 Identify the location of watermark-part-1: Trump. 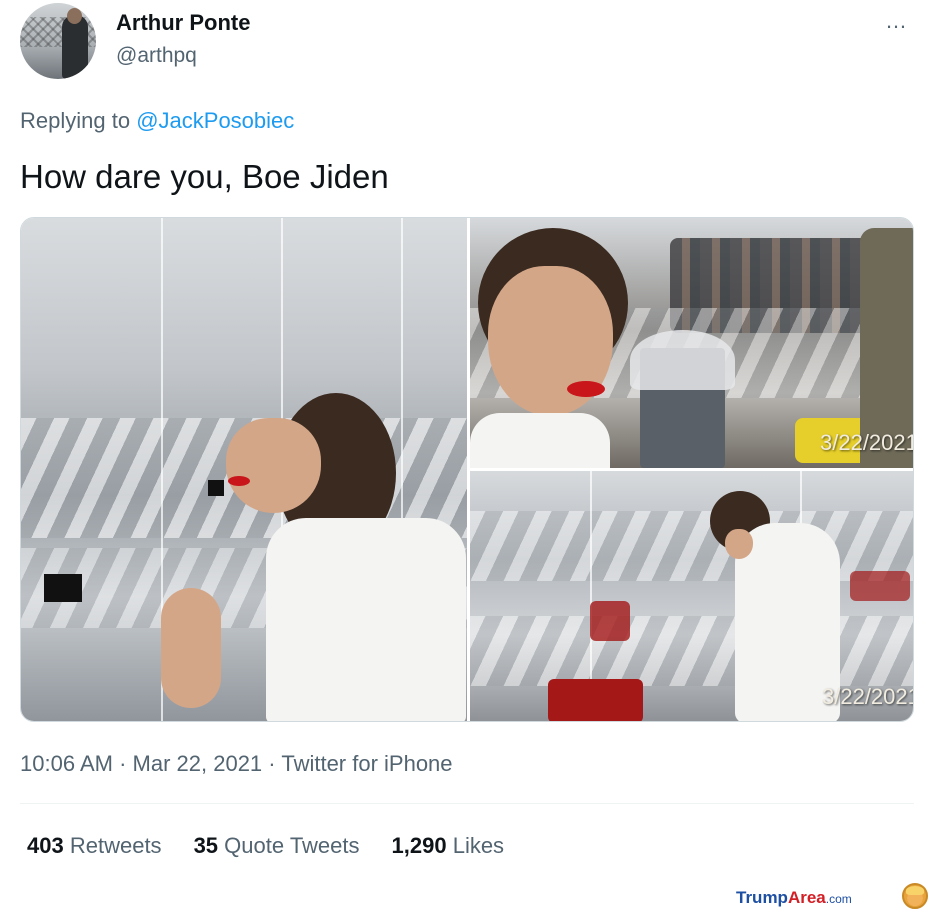
(762, 897).